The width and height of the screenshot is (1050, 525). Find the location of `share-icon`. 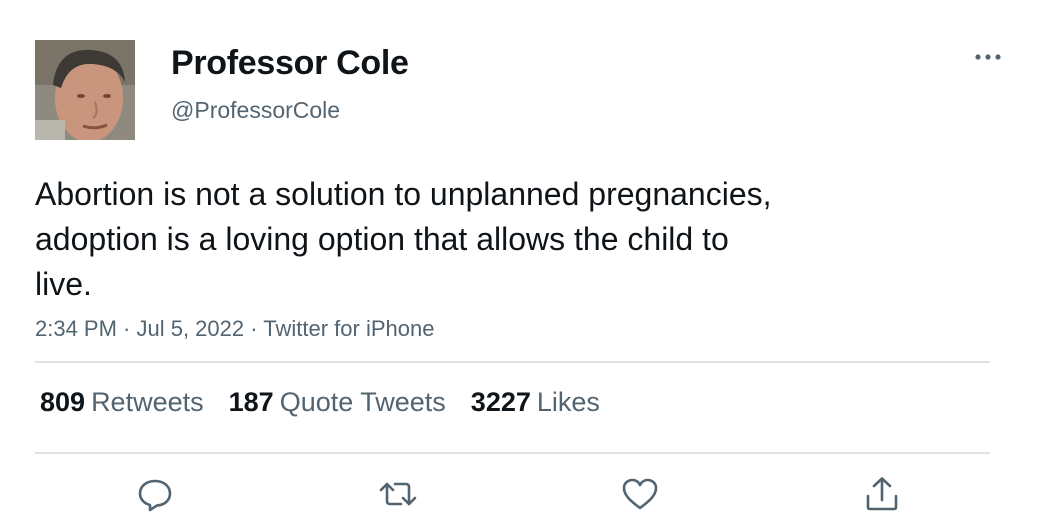

share-icon is located at coordinates (882, 494).